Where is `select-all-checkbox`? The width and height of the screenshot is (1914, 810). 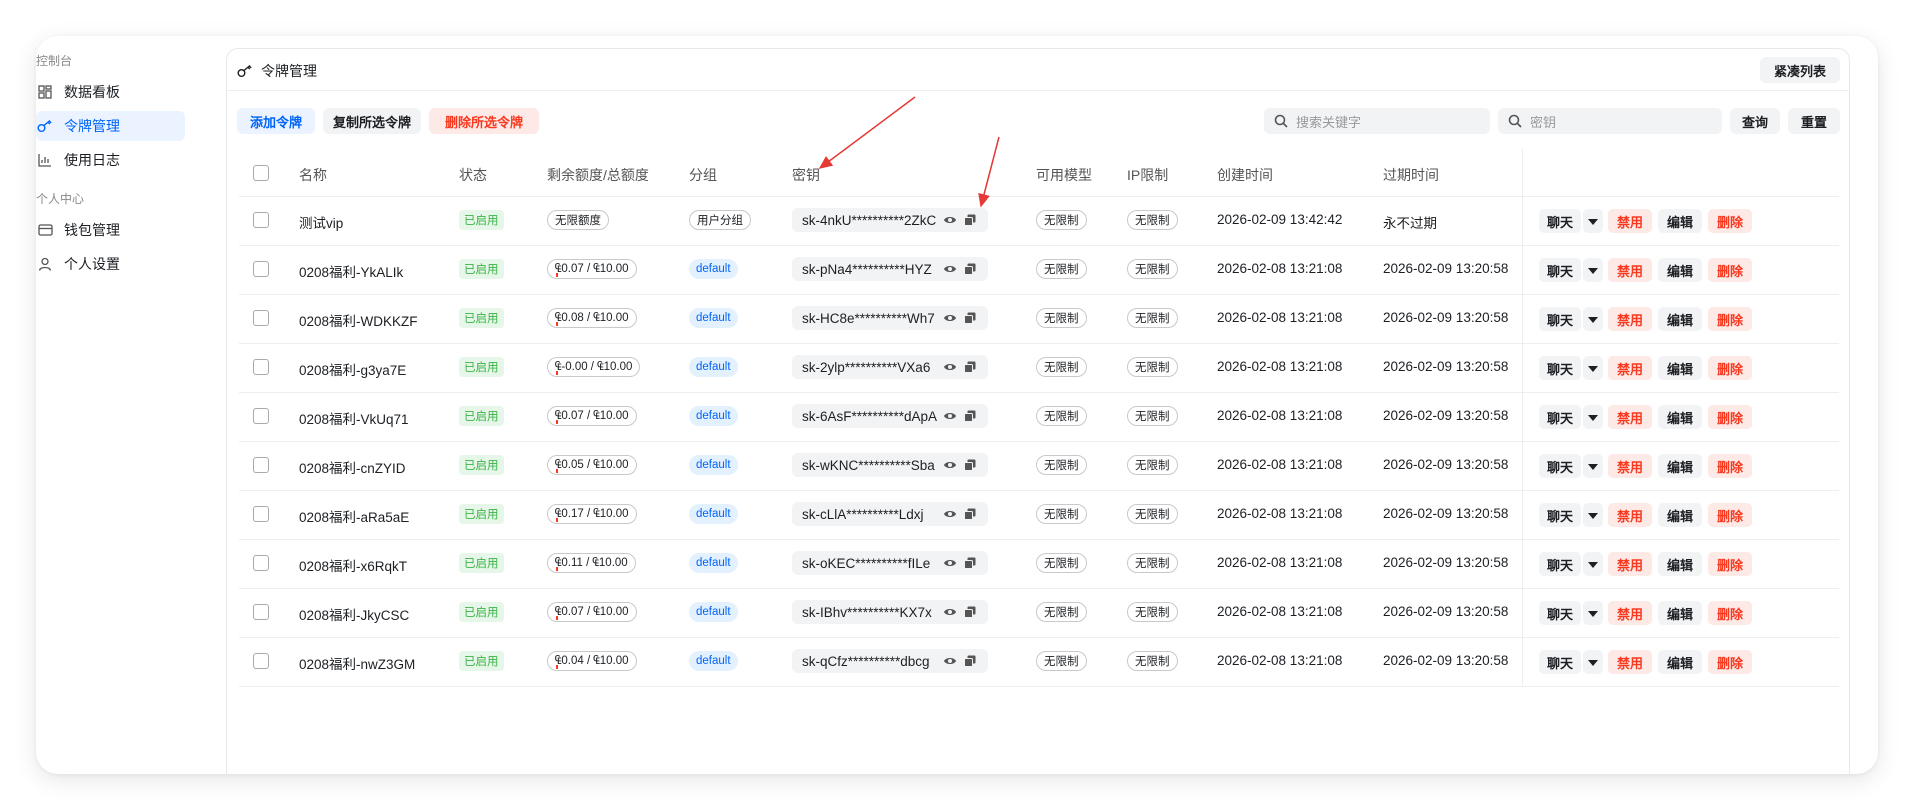 select-all-checkbox is located at coordinates (261, 173).